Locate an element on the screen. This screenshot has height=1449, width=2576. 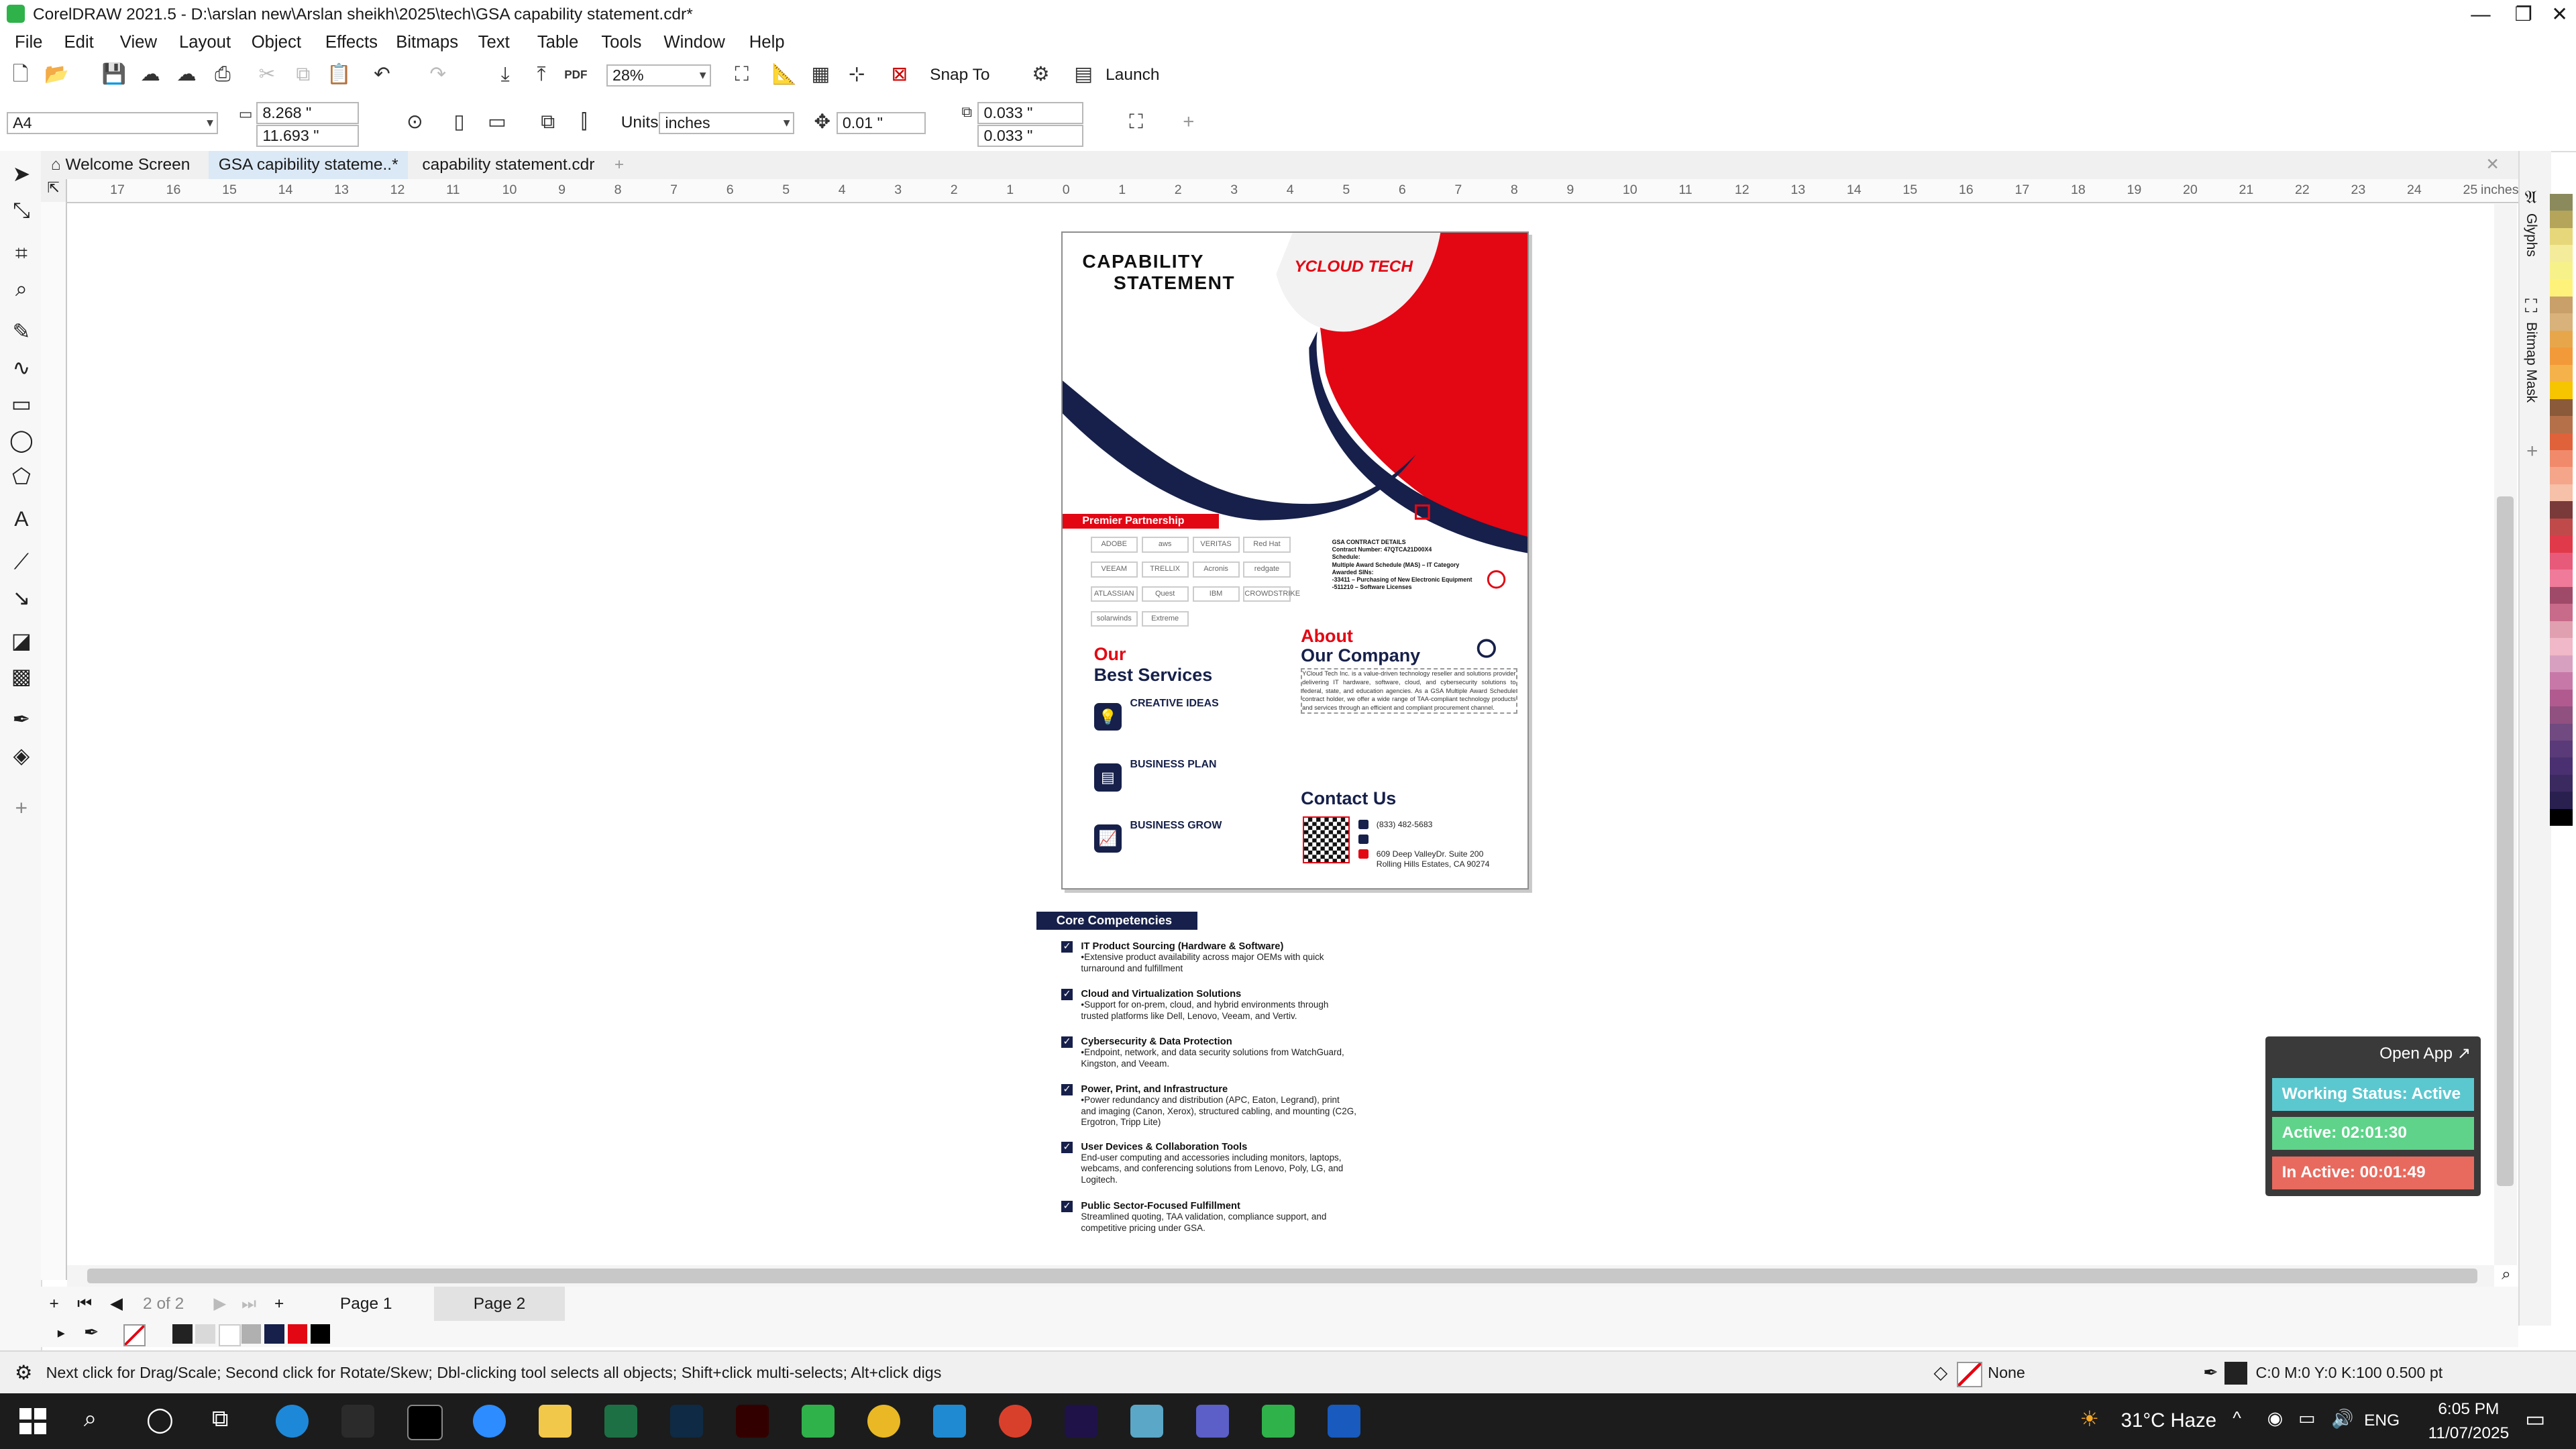
color-palette is located at coordinates (2562, 735).